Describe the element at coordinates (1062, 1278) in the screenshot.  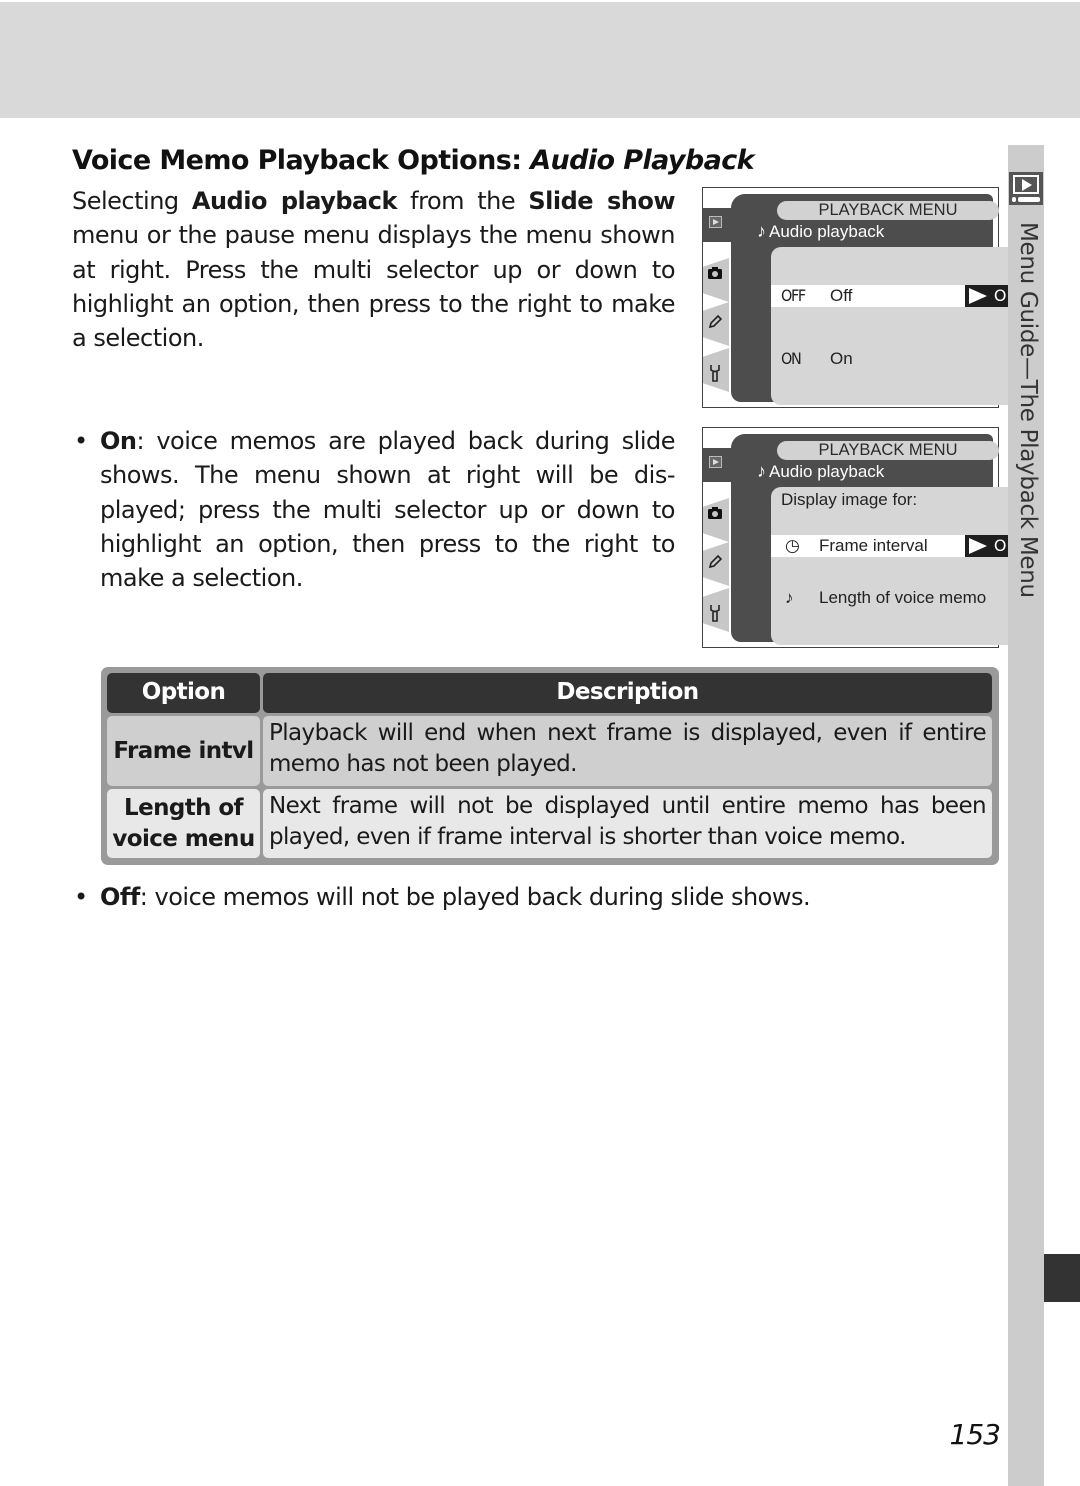
I see `thumb-index-tab` at that location.